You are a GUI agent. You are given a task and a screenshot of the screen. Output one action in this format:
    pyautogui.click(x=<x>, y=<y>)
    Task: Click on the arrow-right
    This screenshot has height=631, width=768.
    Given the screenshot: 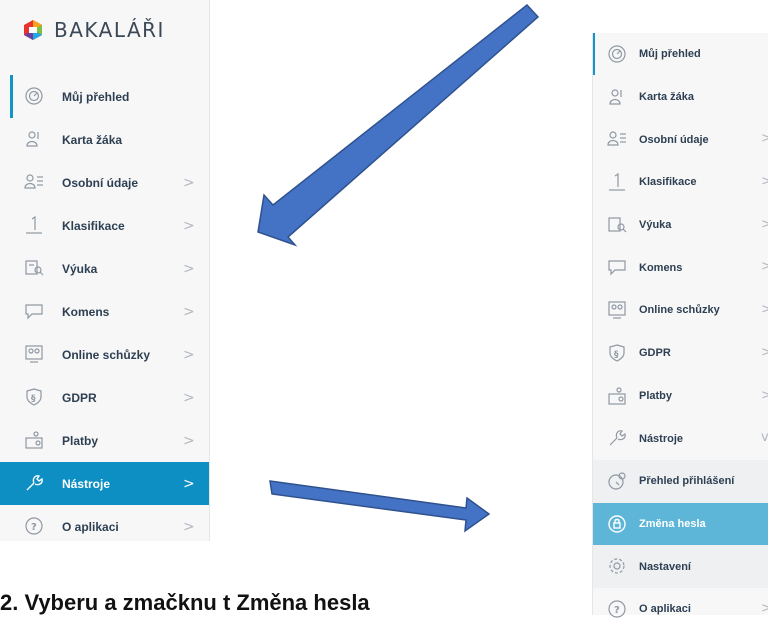 What is the action you would take?
    pyautogui.click(x=380, y=506)
    